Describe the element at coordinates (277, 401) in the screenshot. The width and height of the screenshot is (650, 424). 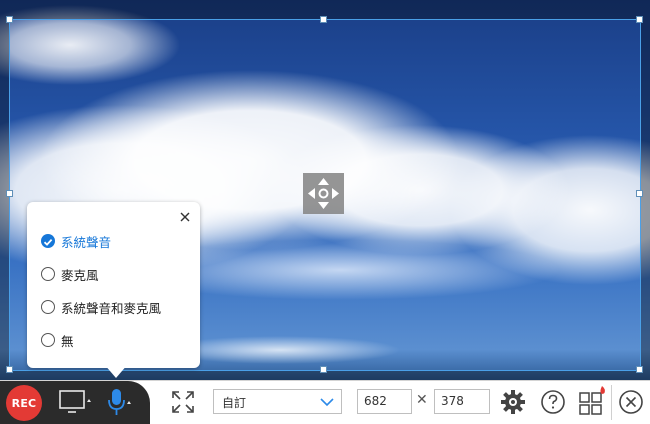
I see `region-preset-dropdown: 自訂` at that location.